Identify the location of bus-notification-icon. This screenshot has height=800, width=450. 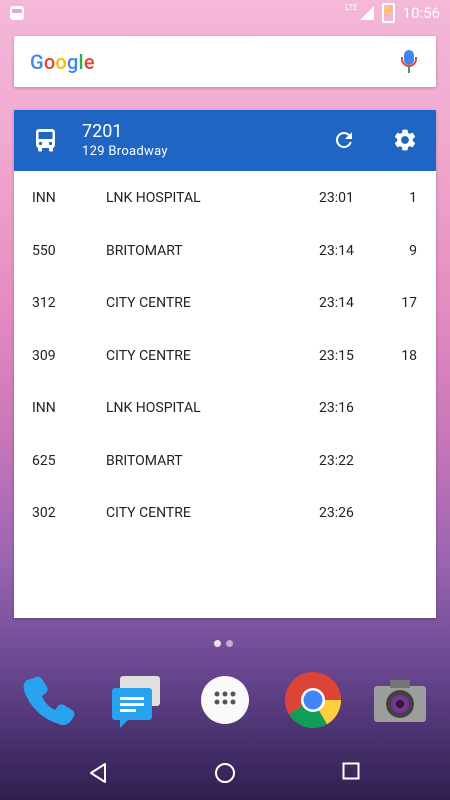
(17, 13).